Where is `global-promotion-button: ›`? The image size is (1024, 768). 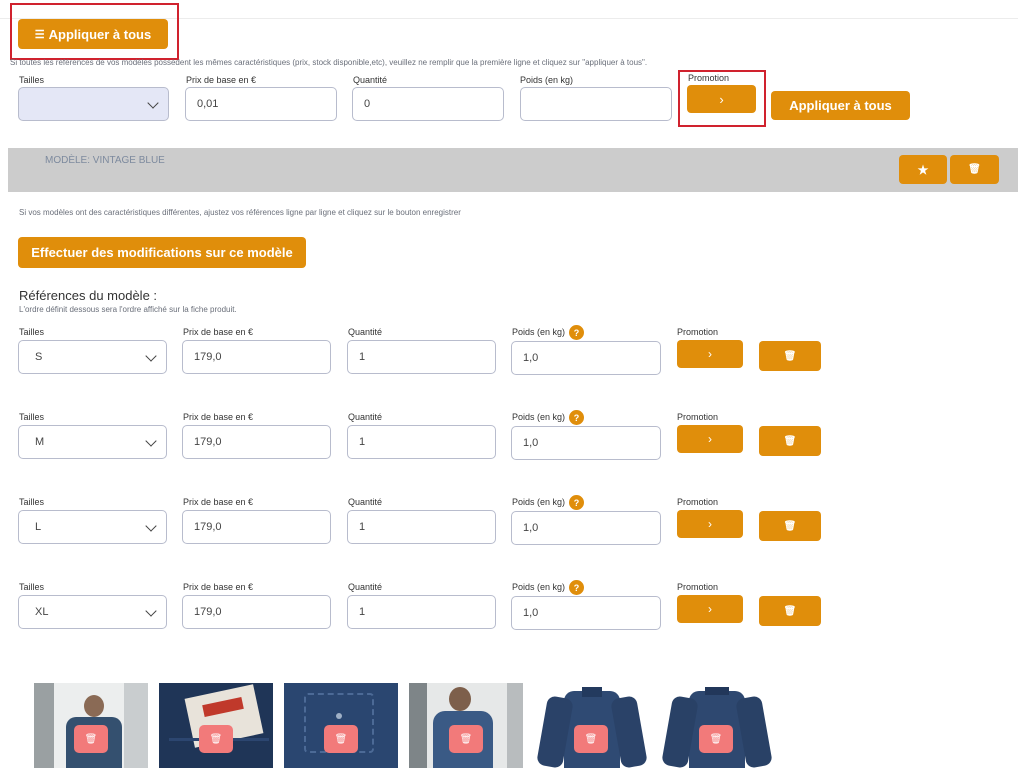
global-promotion-button: › is located at coordinates (721, 99).